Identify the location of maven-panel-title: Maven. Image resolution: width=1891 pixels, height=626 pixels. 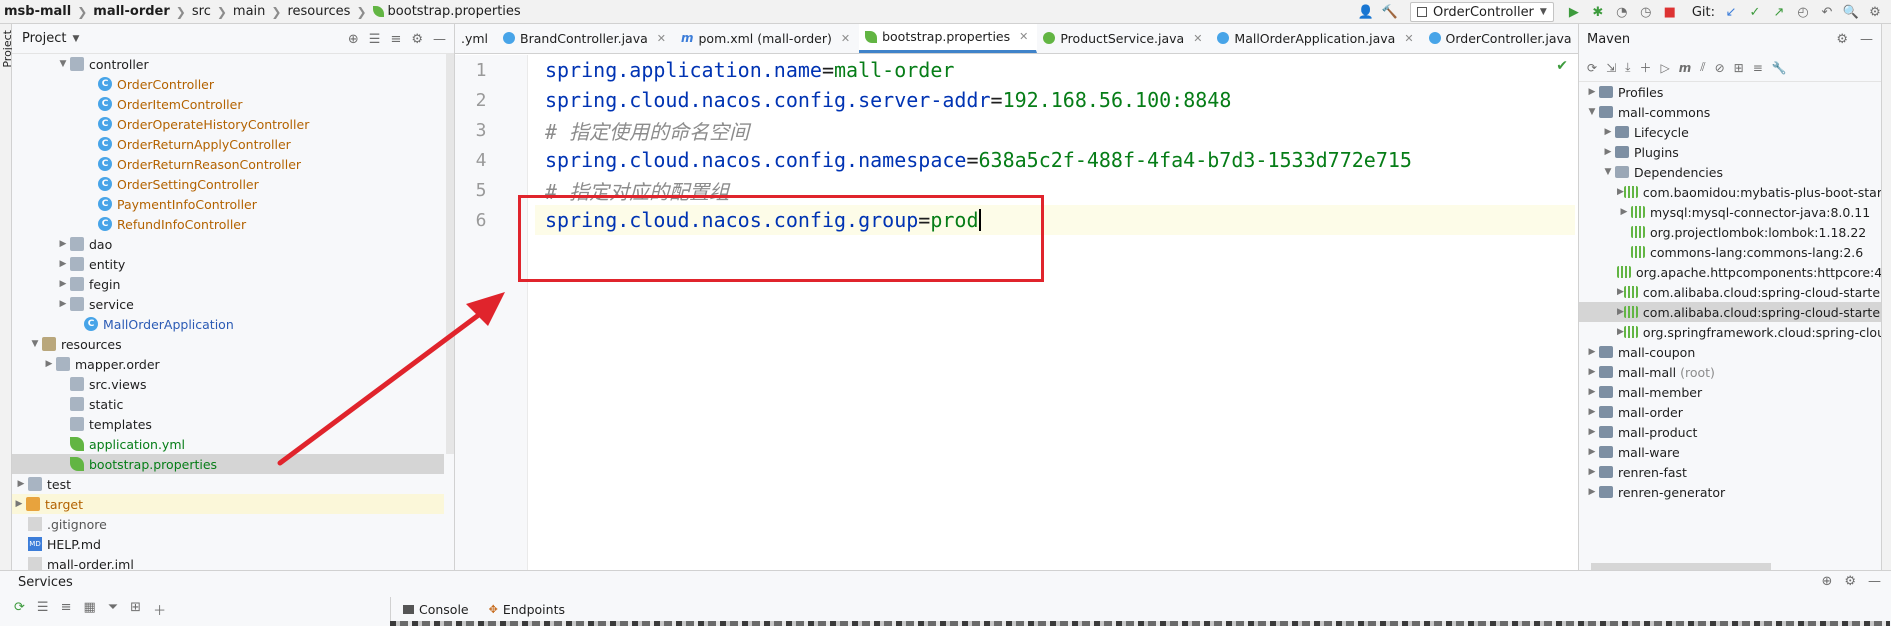
(1608, 39).